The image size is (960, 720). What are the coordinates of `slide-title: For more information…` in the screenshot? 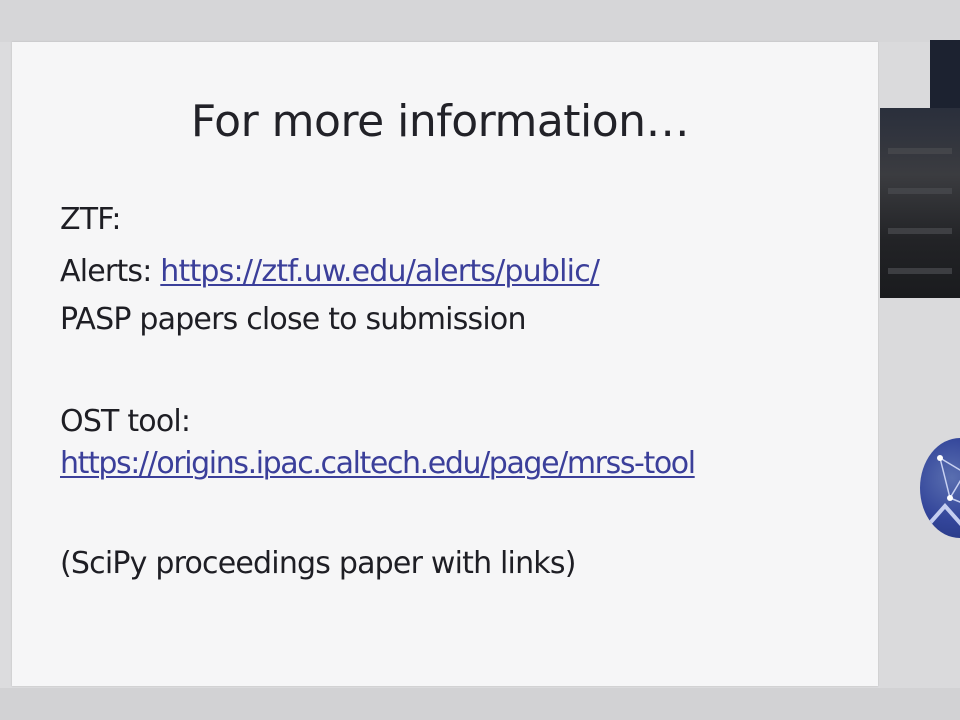 It's located at (440, 121).